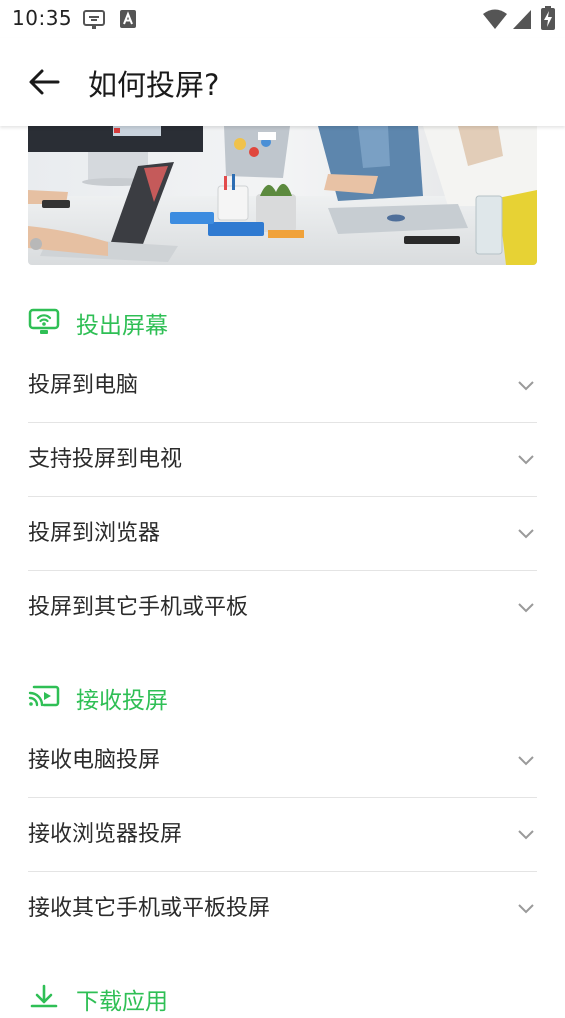 The image size is (565, 1018). Describe the element at coordinates (282, 760) in the screenshot. I see `list-item-receive-pc: 接收电脑投屏` at that location.